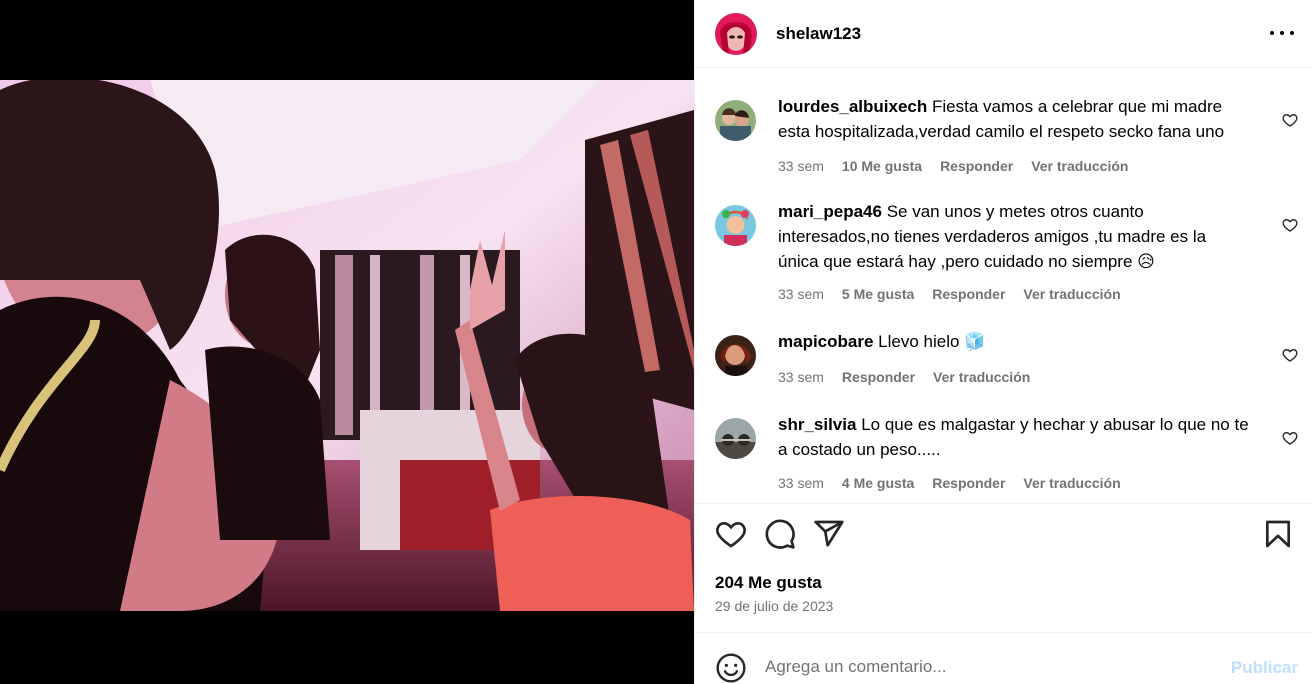 Image resolution: width=1312 pixels, height=684 pixels. I want to click on comment-likes: 10 Me gusta, so click(882, 166).